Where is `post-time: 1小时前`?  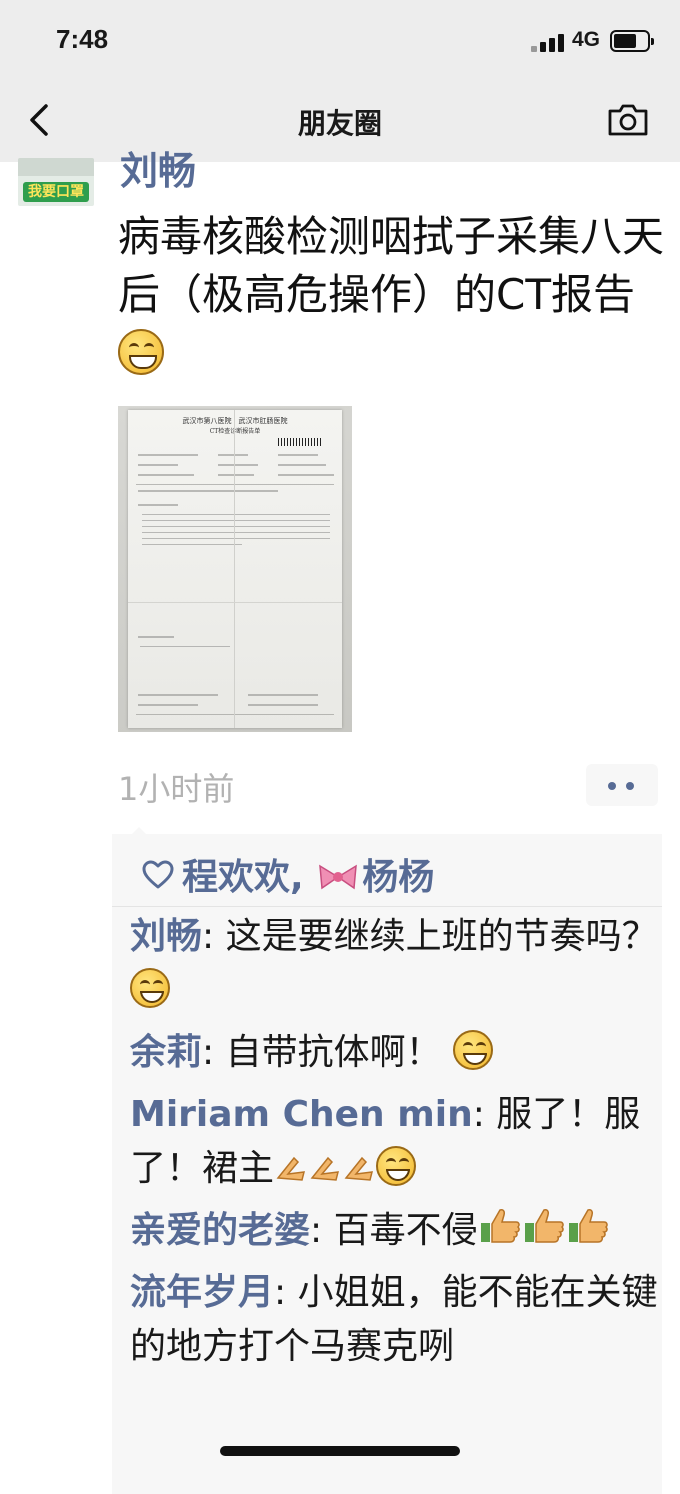 post-time: 1小时前 is located at coordinates (176, 789).